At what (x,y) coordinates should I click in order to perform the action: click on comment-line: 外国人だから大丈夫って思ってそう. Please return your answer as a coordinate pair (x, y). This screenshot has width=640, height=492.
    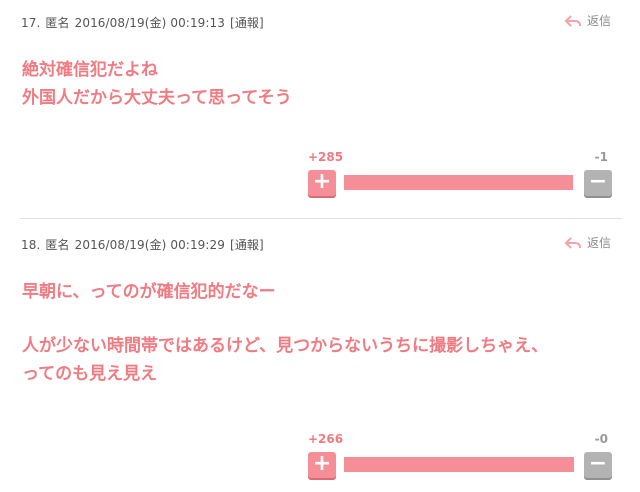
    Looking at the image, I should click on (157, 98).